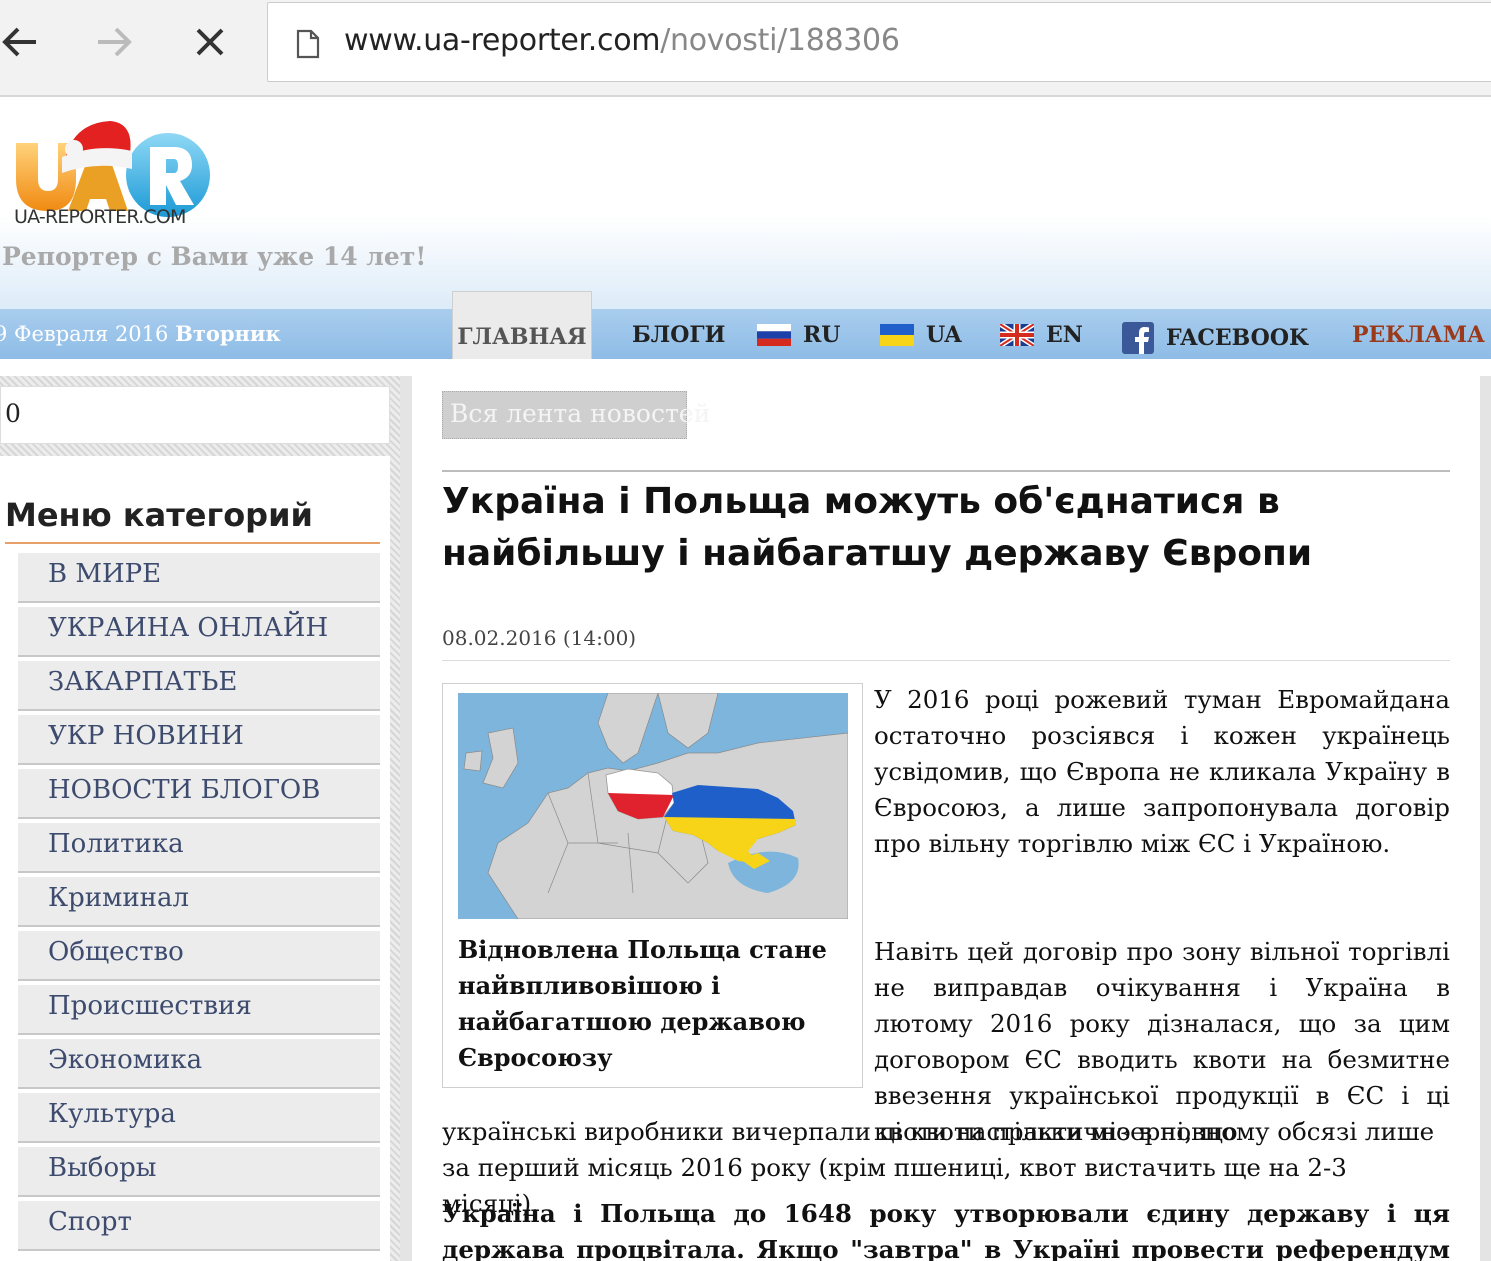 The width and height of the screenshot is (1491, 1261). Describe the element at coordinates (653, 806) in the screenshot. I see `europe-map-image` at that location.